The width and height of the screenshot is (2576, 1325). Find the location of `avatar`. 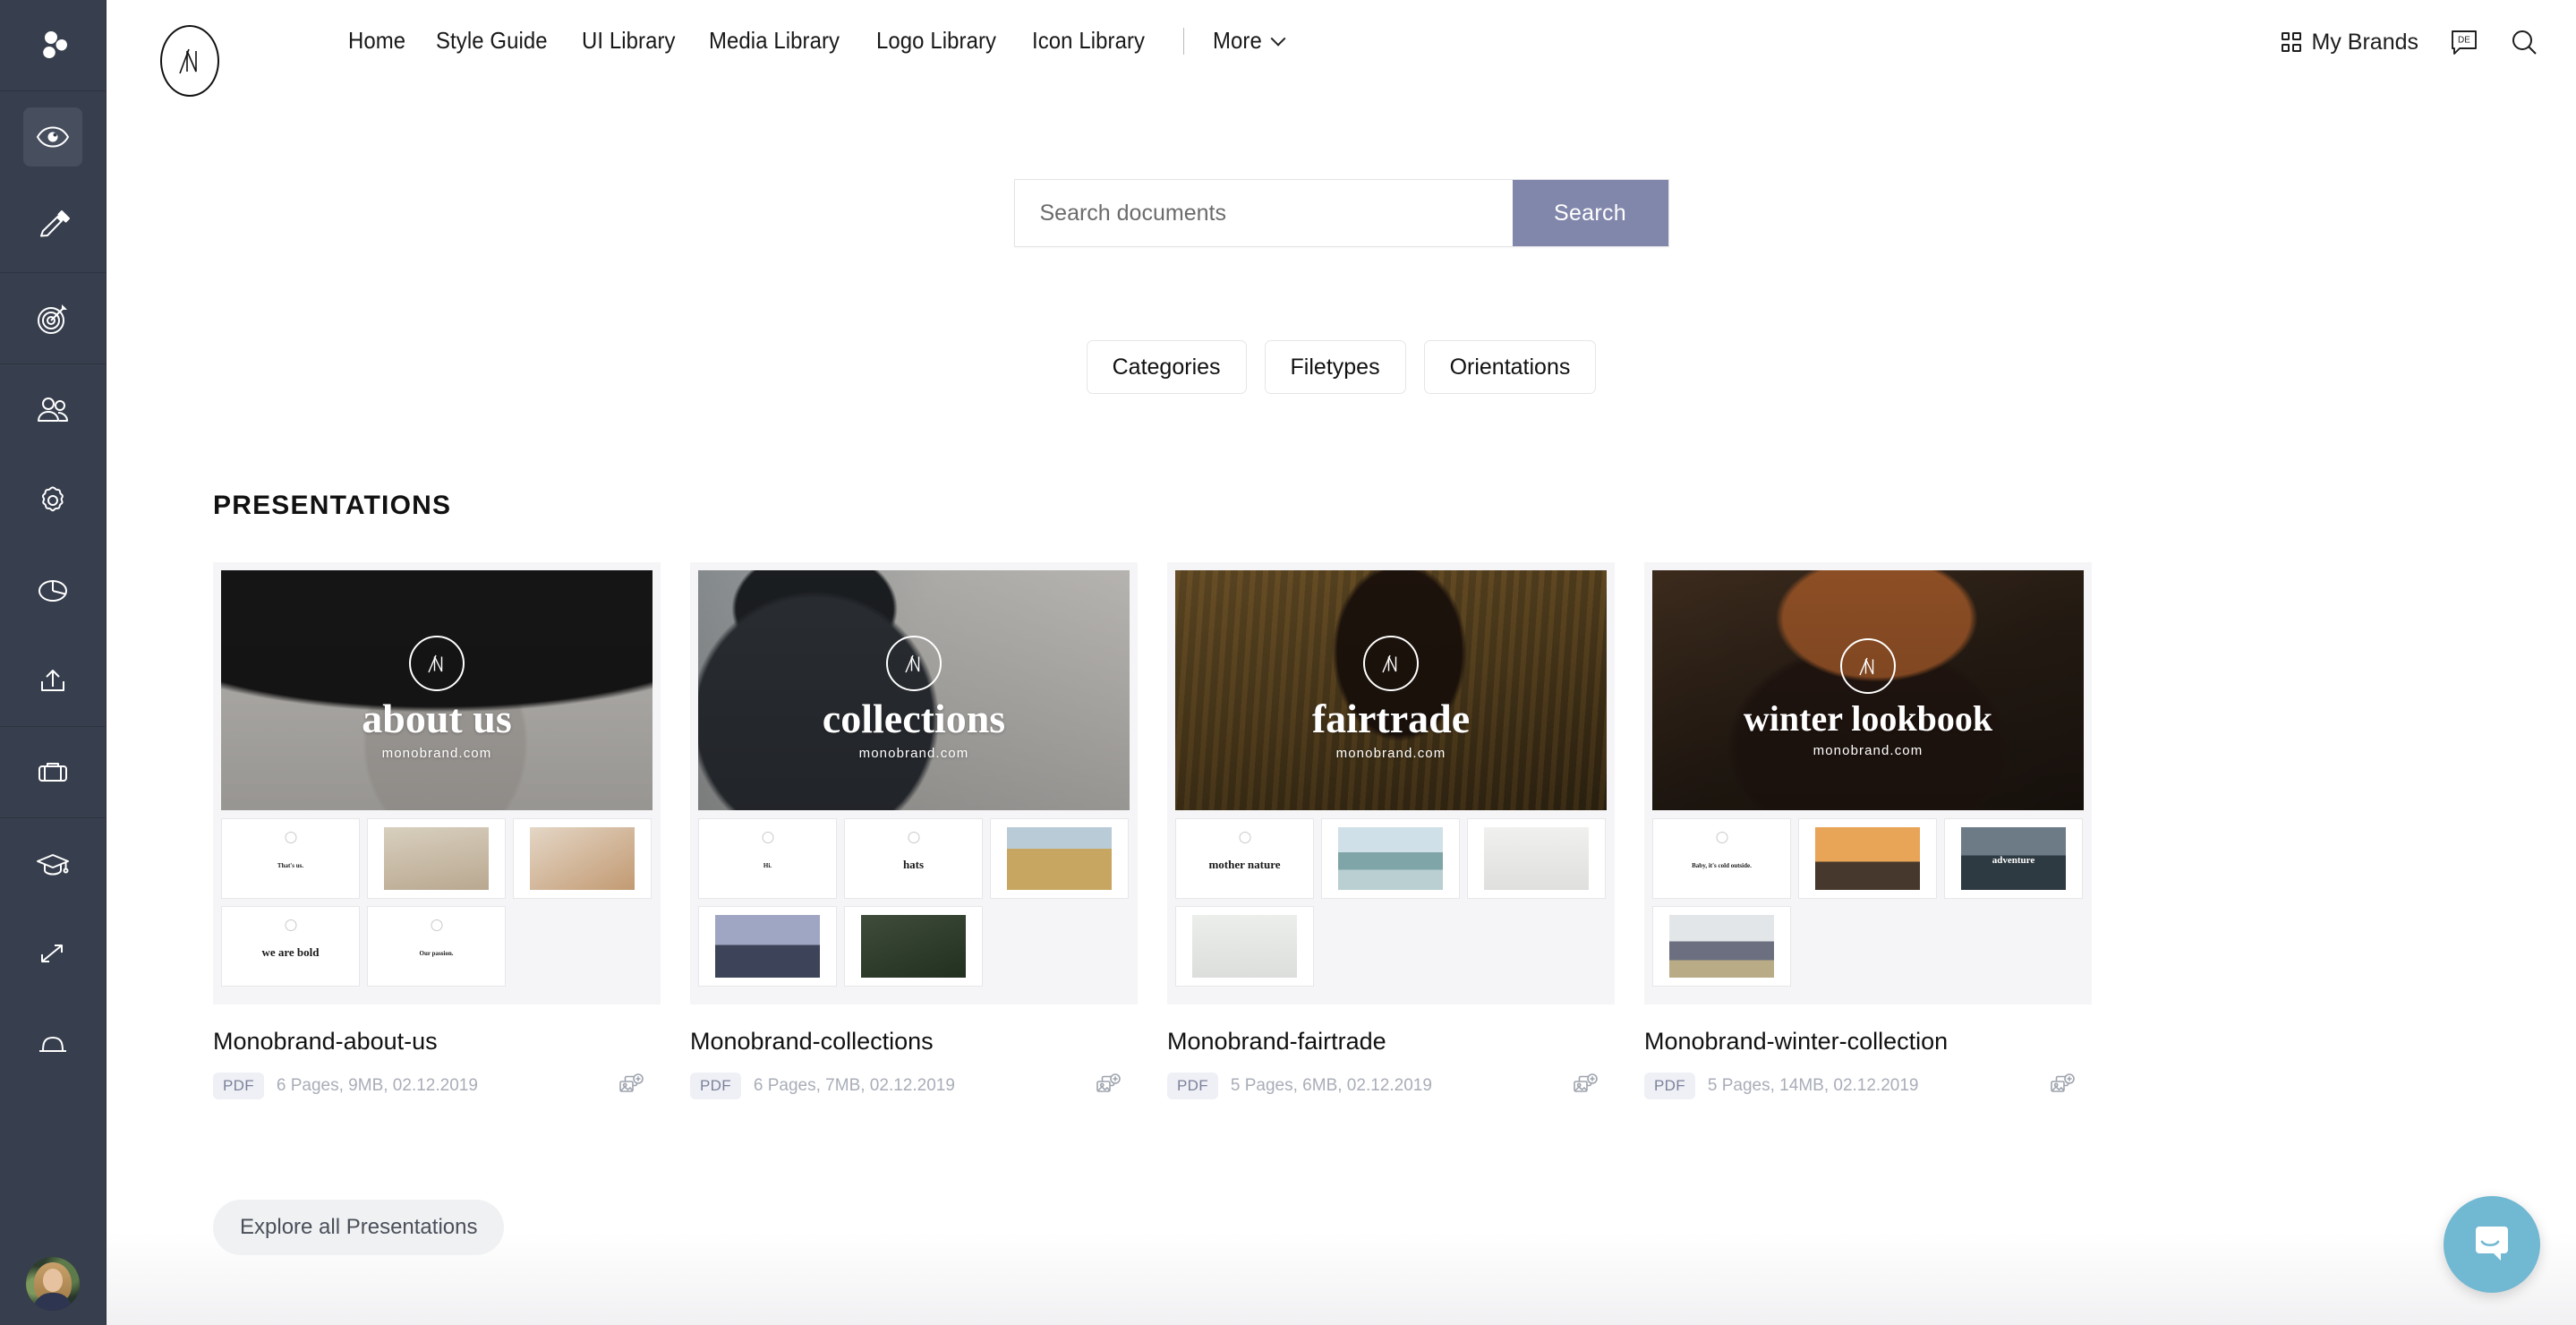

avatar is located at coordinates (53, 1284).